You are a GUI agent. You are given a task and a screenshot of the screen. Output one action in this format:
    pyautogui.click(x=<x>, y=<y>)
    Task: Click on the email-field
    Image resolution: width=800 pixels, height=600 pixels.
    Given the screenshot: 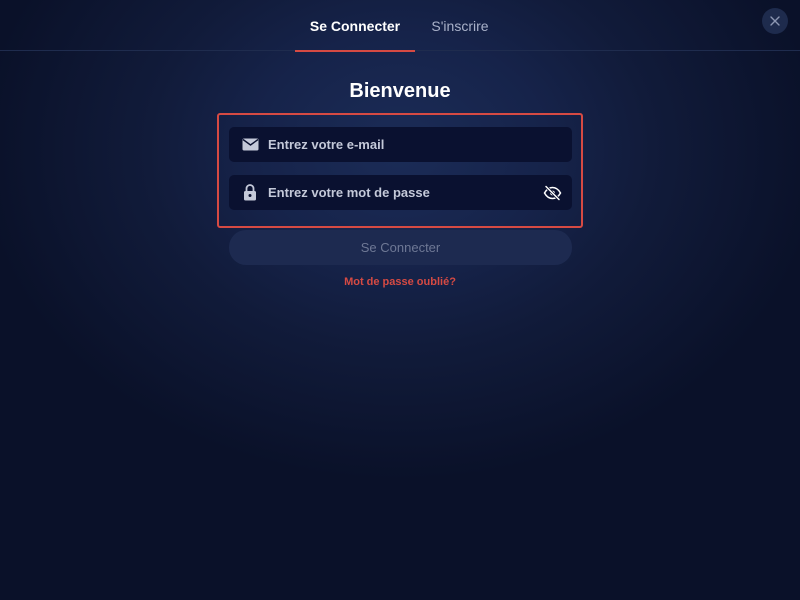 What is the action you would take?
    pyautogui.click(x=400, y=144)
    